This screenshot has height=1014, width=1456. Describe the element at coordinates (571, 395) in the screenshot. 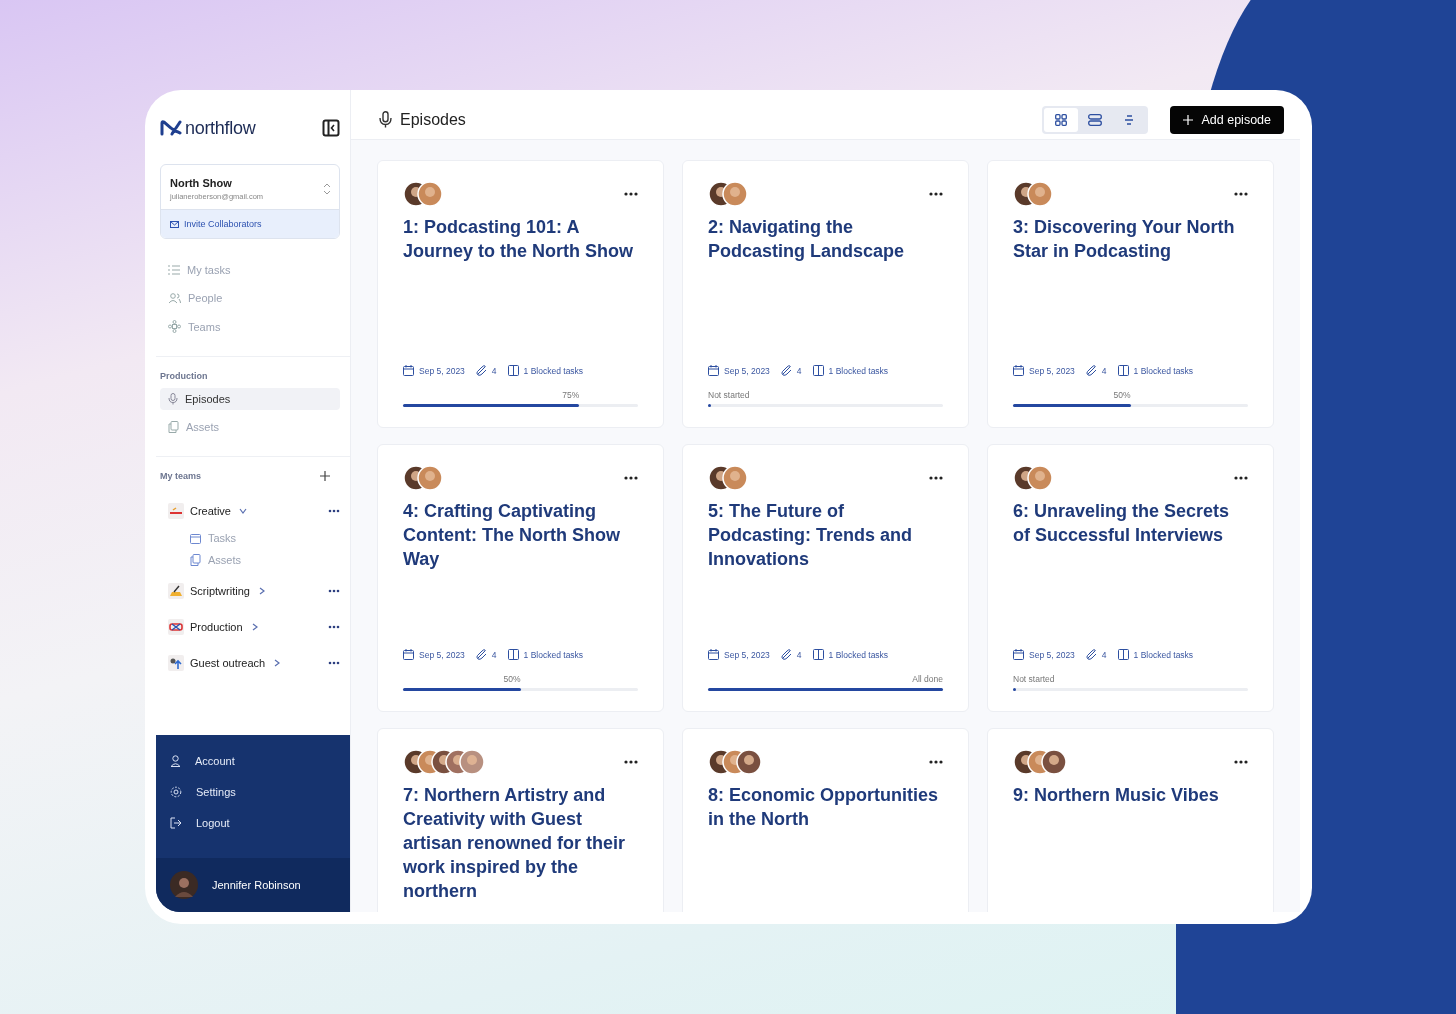

I see `progress-label: 75%` at that location.